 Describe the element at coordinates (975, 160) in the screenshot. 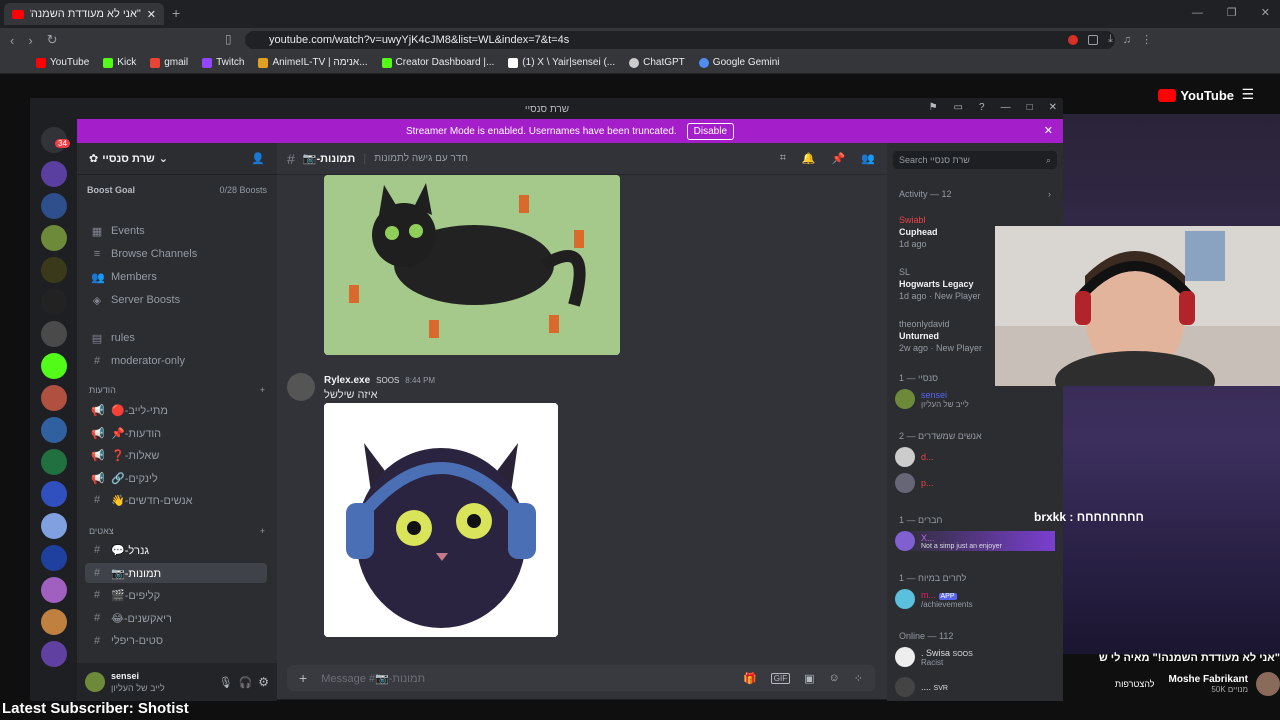

I see `search-input: Search שרת סנסיי ⌕` at that location.